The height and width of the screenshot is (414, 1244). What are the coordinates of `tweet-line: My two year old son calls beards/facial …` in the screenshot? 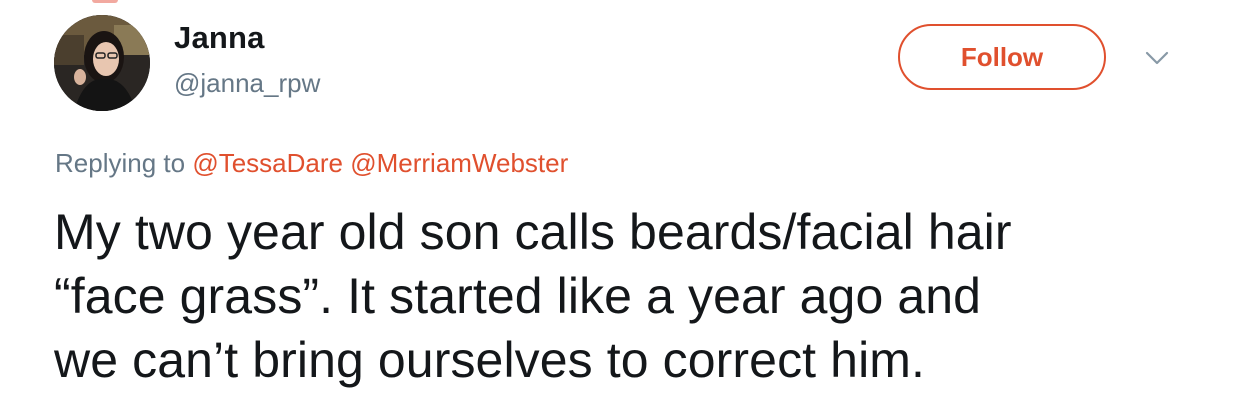 It's located at (533, 232).